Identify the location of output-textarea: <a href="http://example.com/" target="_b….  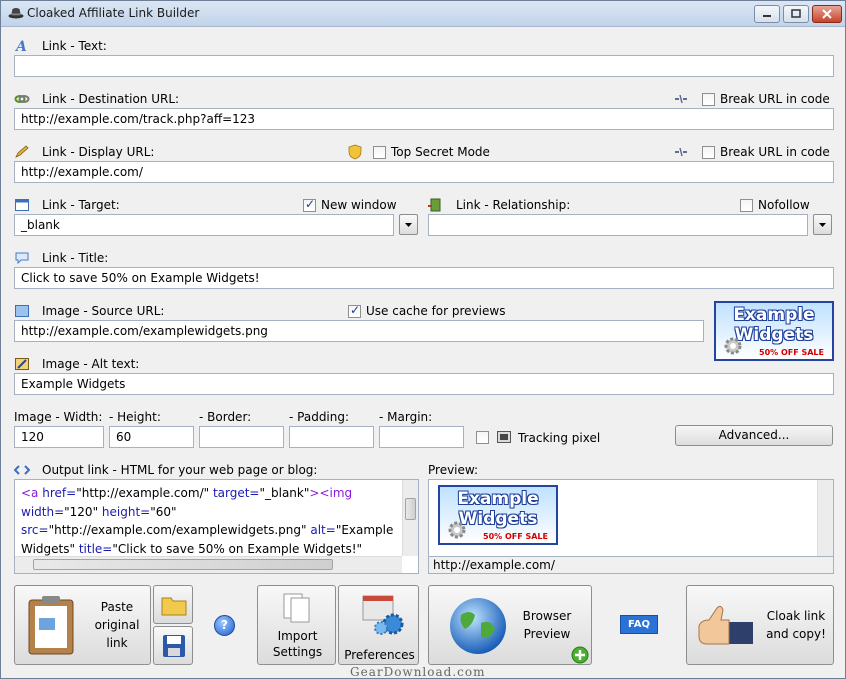
(216, 526).